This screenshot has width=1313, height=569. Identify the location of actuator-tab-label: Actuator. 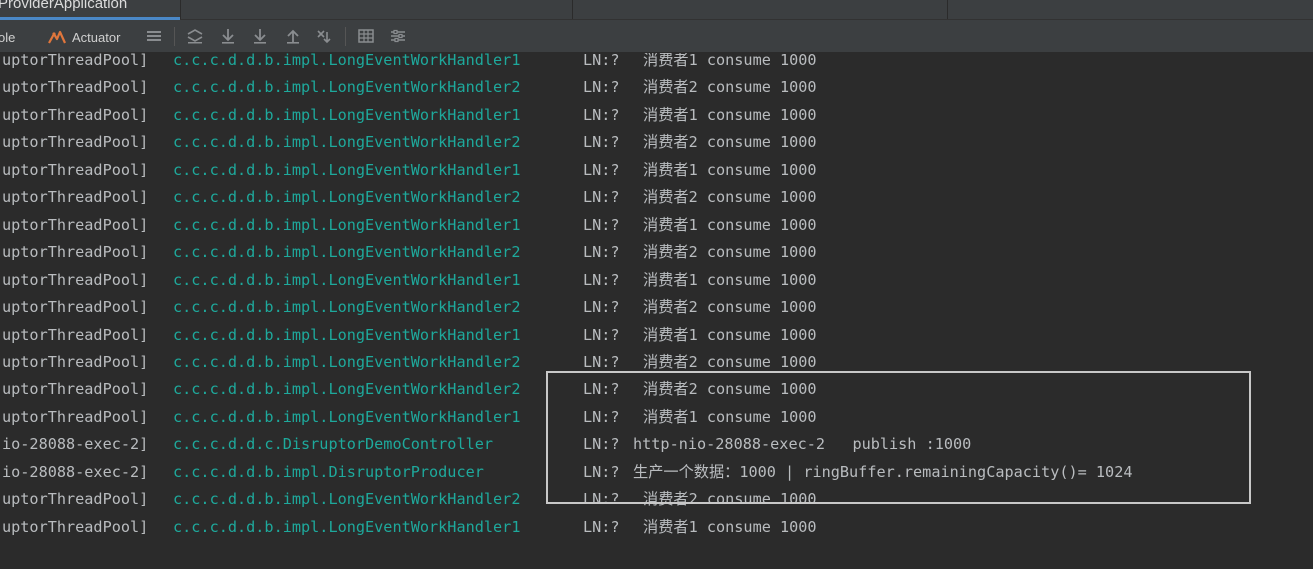
(96, 37).